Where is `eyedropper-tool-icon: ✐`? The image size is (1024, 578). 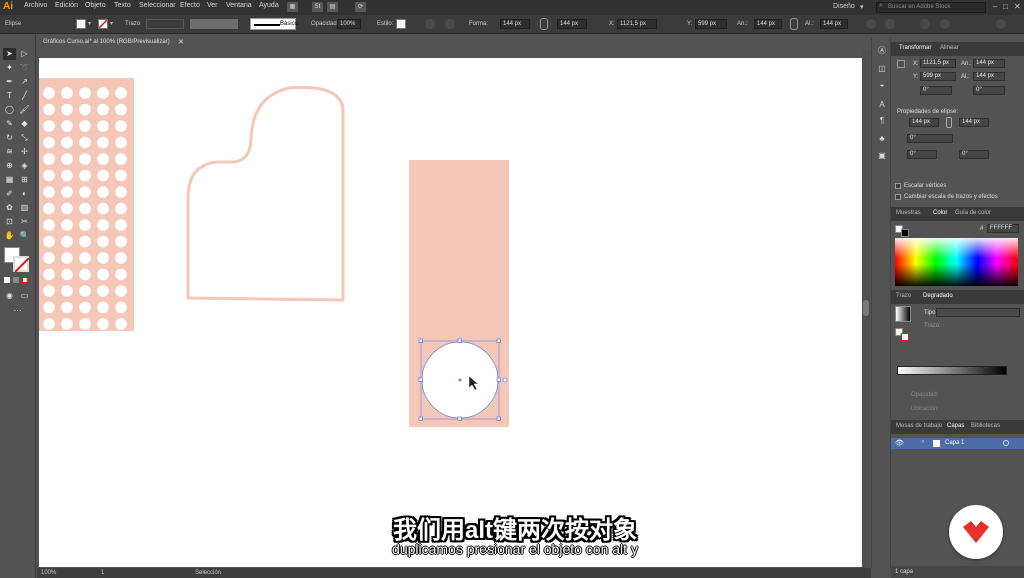 eyedropper-tool-icon: ✐ is located at coordinates (9, 194).